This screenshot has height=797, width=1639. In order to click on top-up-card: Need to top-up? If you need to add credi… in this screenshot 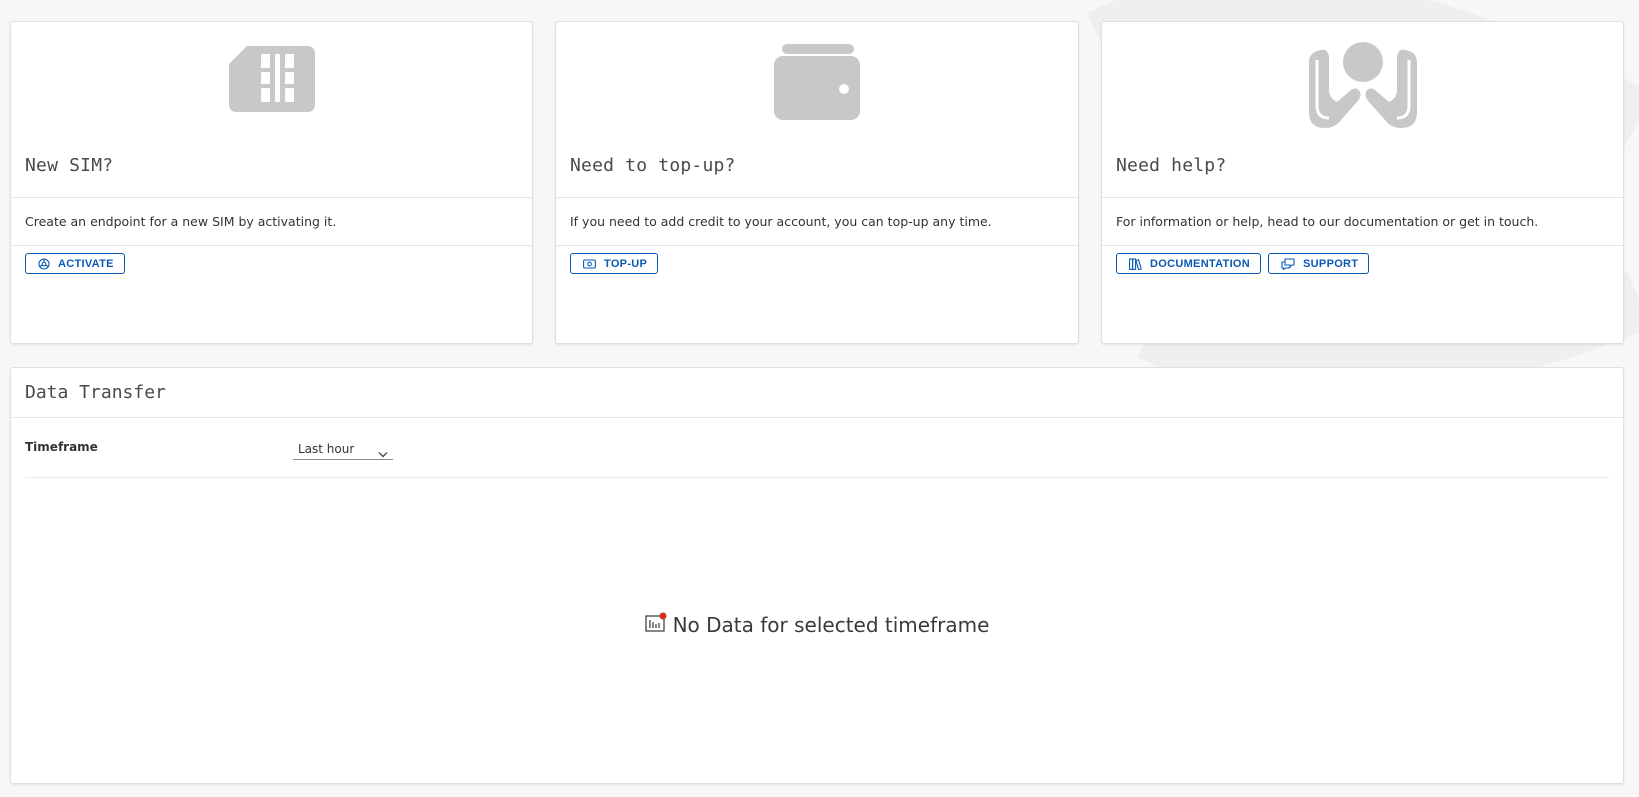, I will do `click(817, 182)`.